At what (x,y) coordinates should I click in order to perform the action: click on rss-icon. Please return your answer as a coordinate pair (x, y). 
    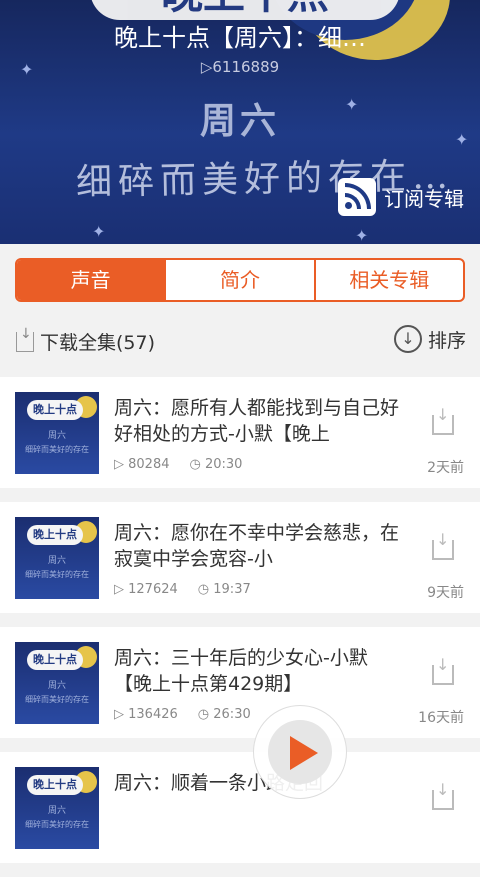
    Looking at the image, I should click on (357, 197).